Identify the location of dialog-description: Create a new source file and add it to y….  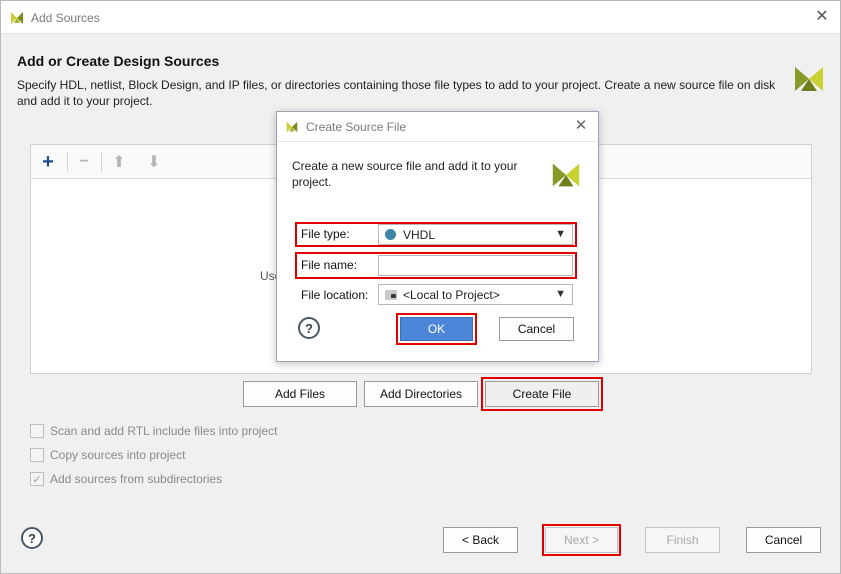
(405, 174).